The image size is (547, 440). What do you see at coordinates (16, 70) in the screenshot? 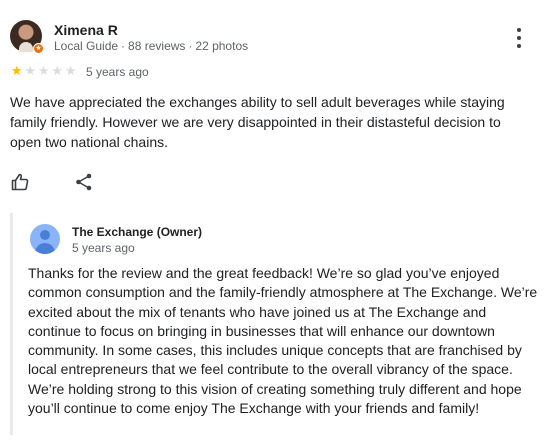
I see `star-filled-icon: ★` at bounding box center [16, 70].